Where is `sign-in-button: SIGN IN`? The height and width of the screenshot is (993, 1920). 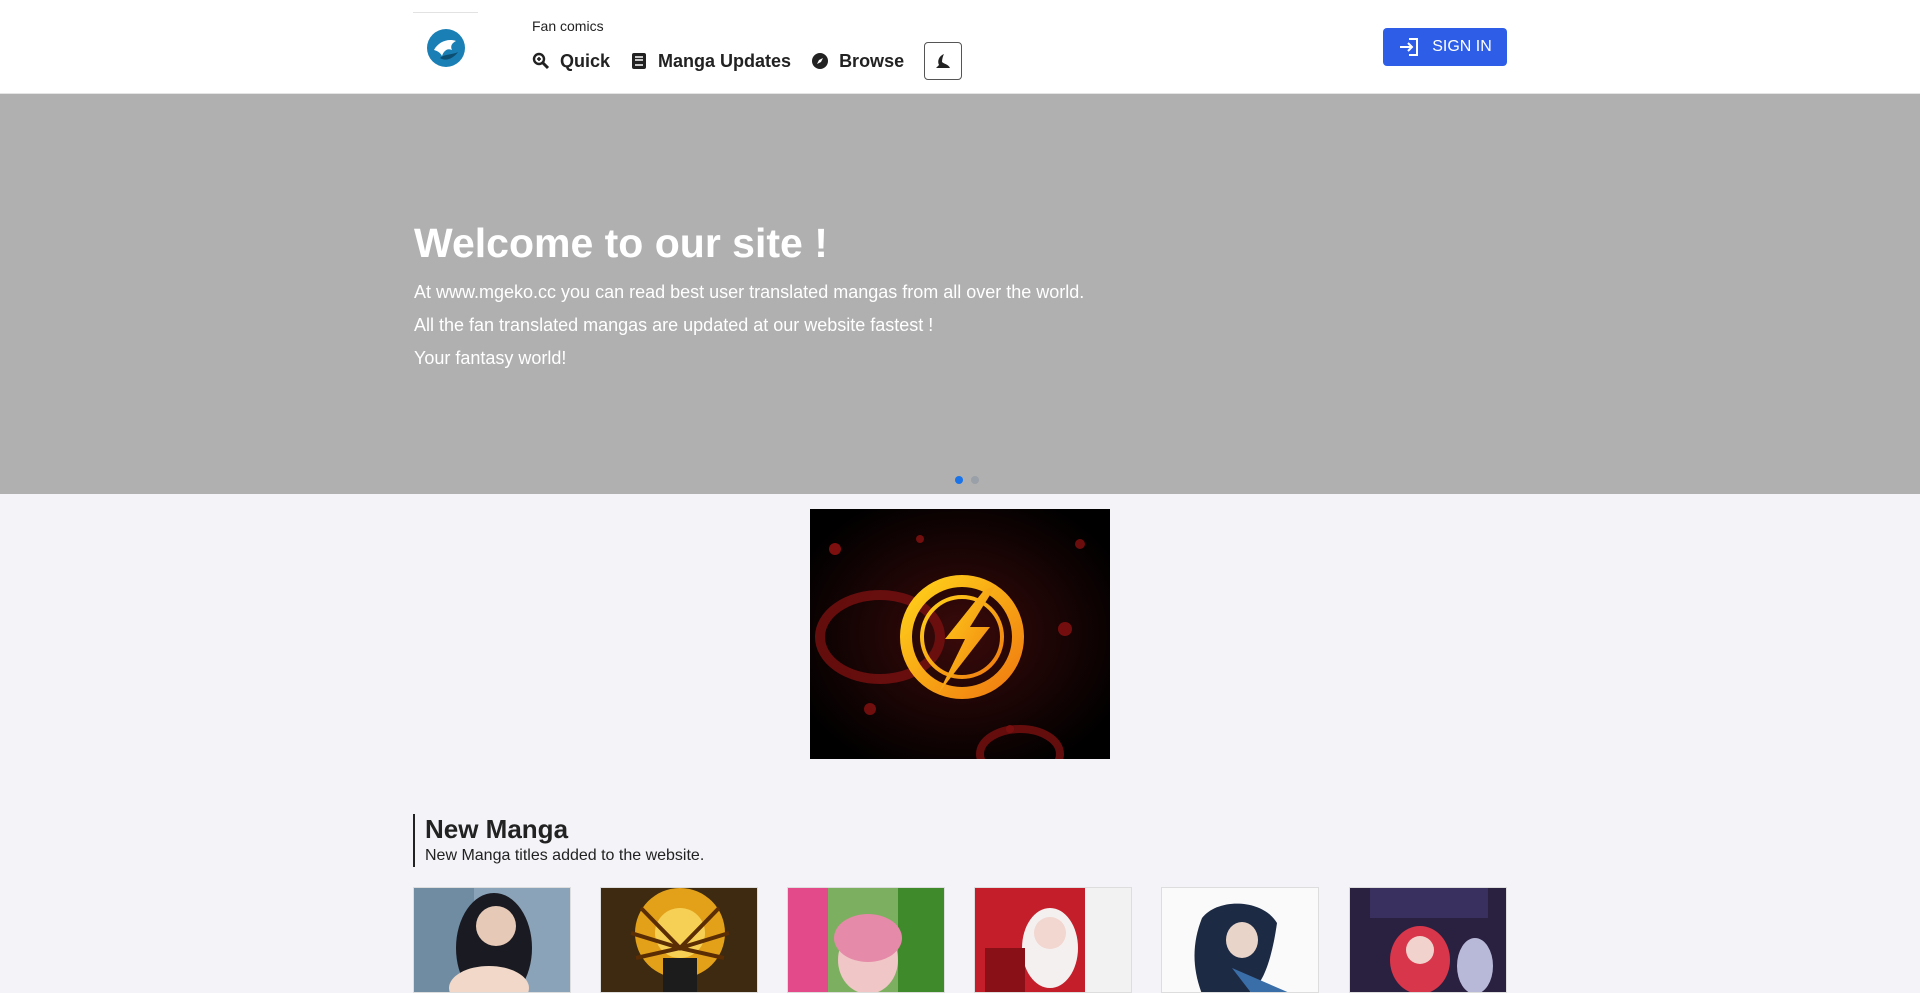
sign-in-button: SIGN IN is located at coordinates (1445, 47).